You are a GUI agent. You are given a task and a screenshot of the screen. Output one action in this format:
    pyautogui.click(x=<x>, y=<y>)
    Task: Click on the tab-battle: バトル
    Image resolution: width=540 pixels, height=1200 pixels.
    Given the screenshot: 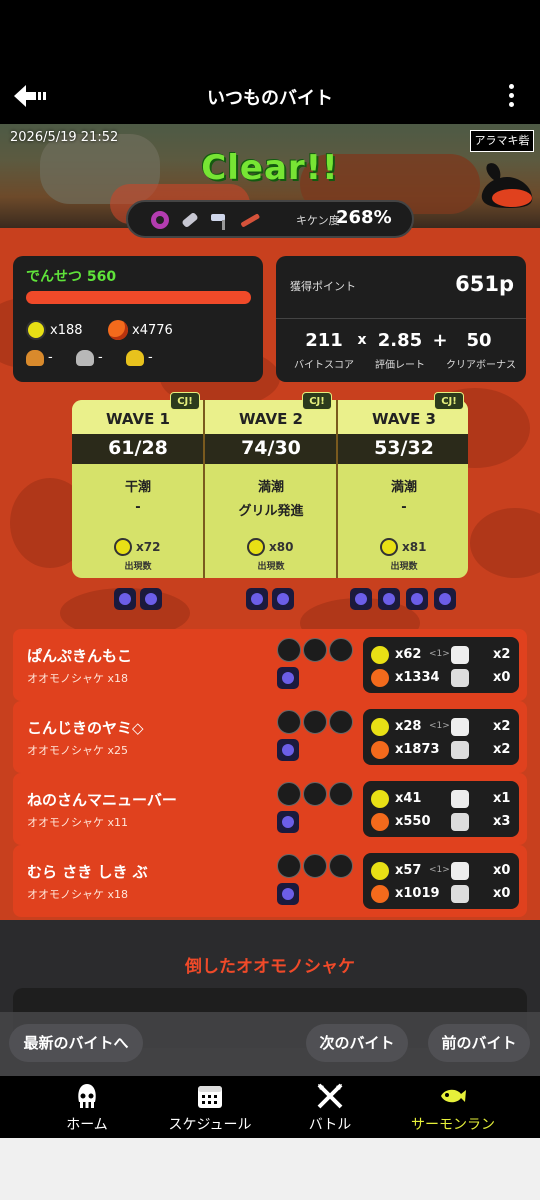 What is the action you would take?
    pyautogui.click(x=330, y=1107)
    